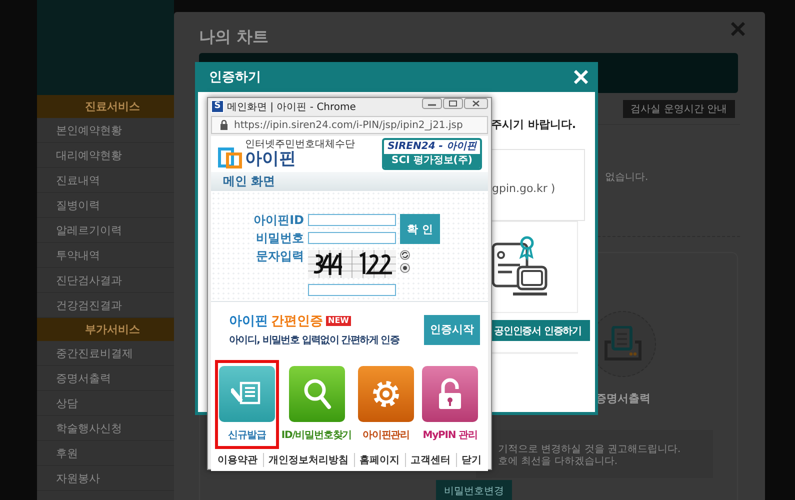 The image size is (795, 500). Describe the element at coordinates (105, 106) in the screenshot. I see `sidebar-section-header: 진료서비스` at that location.